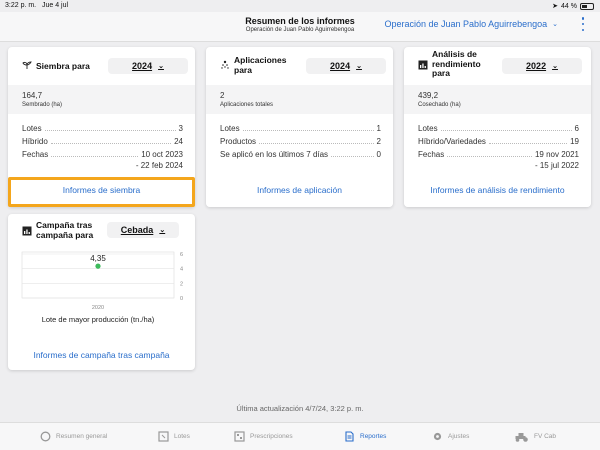  I want to click on sprayer-icon, so click(225, 64).